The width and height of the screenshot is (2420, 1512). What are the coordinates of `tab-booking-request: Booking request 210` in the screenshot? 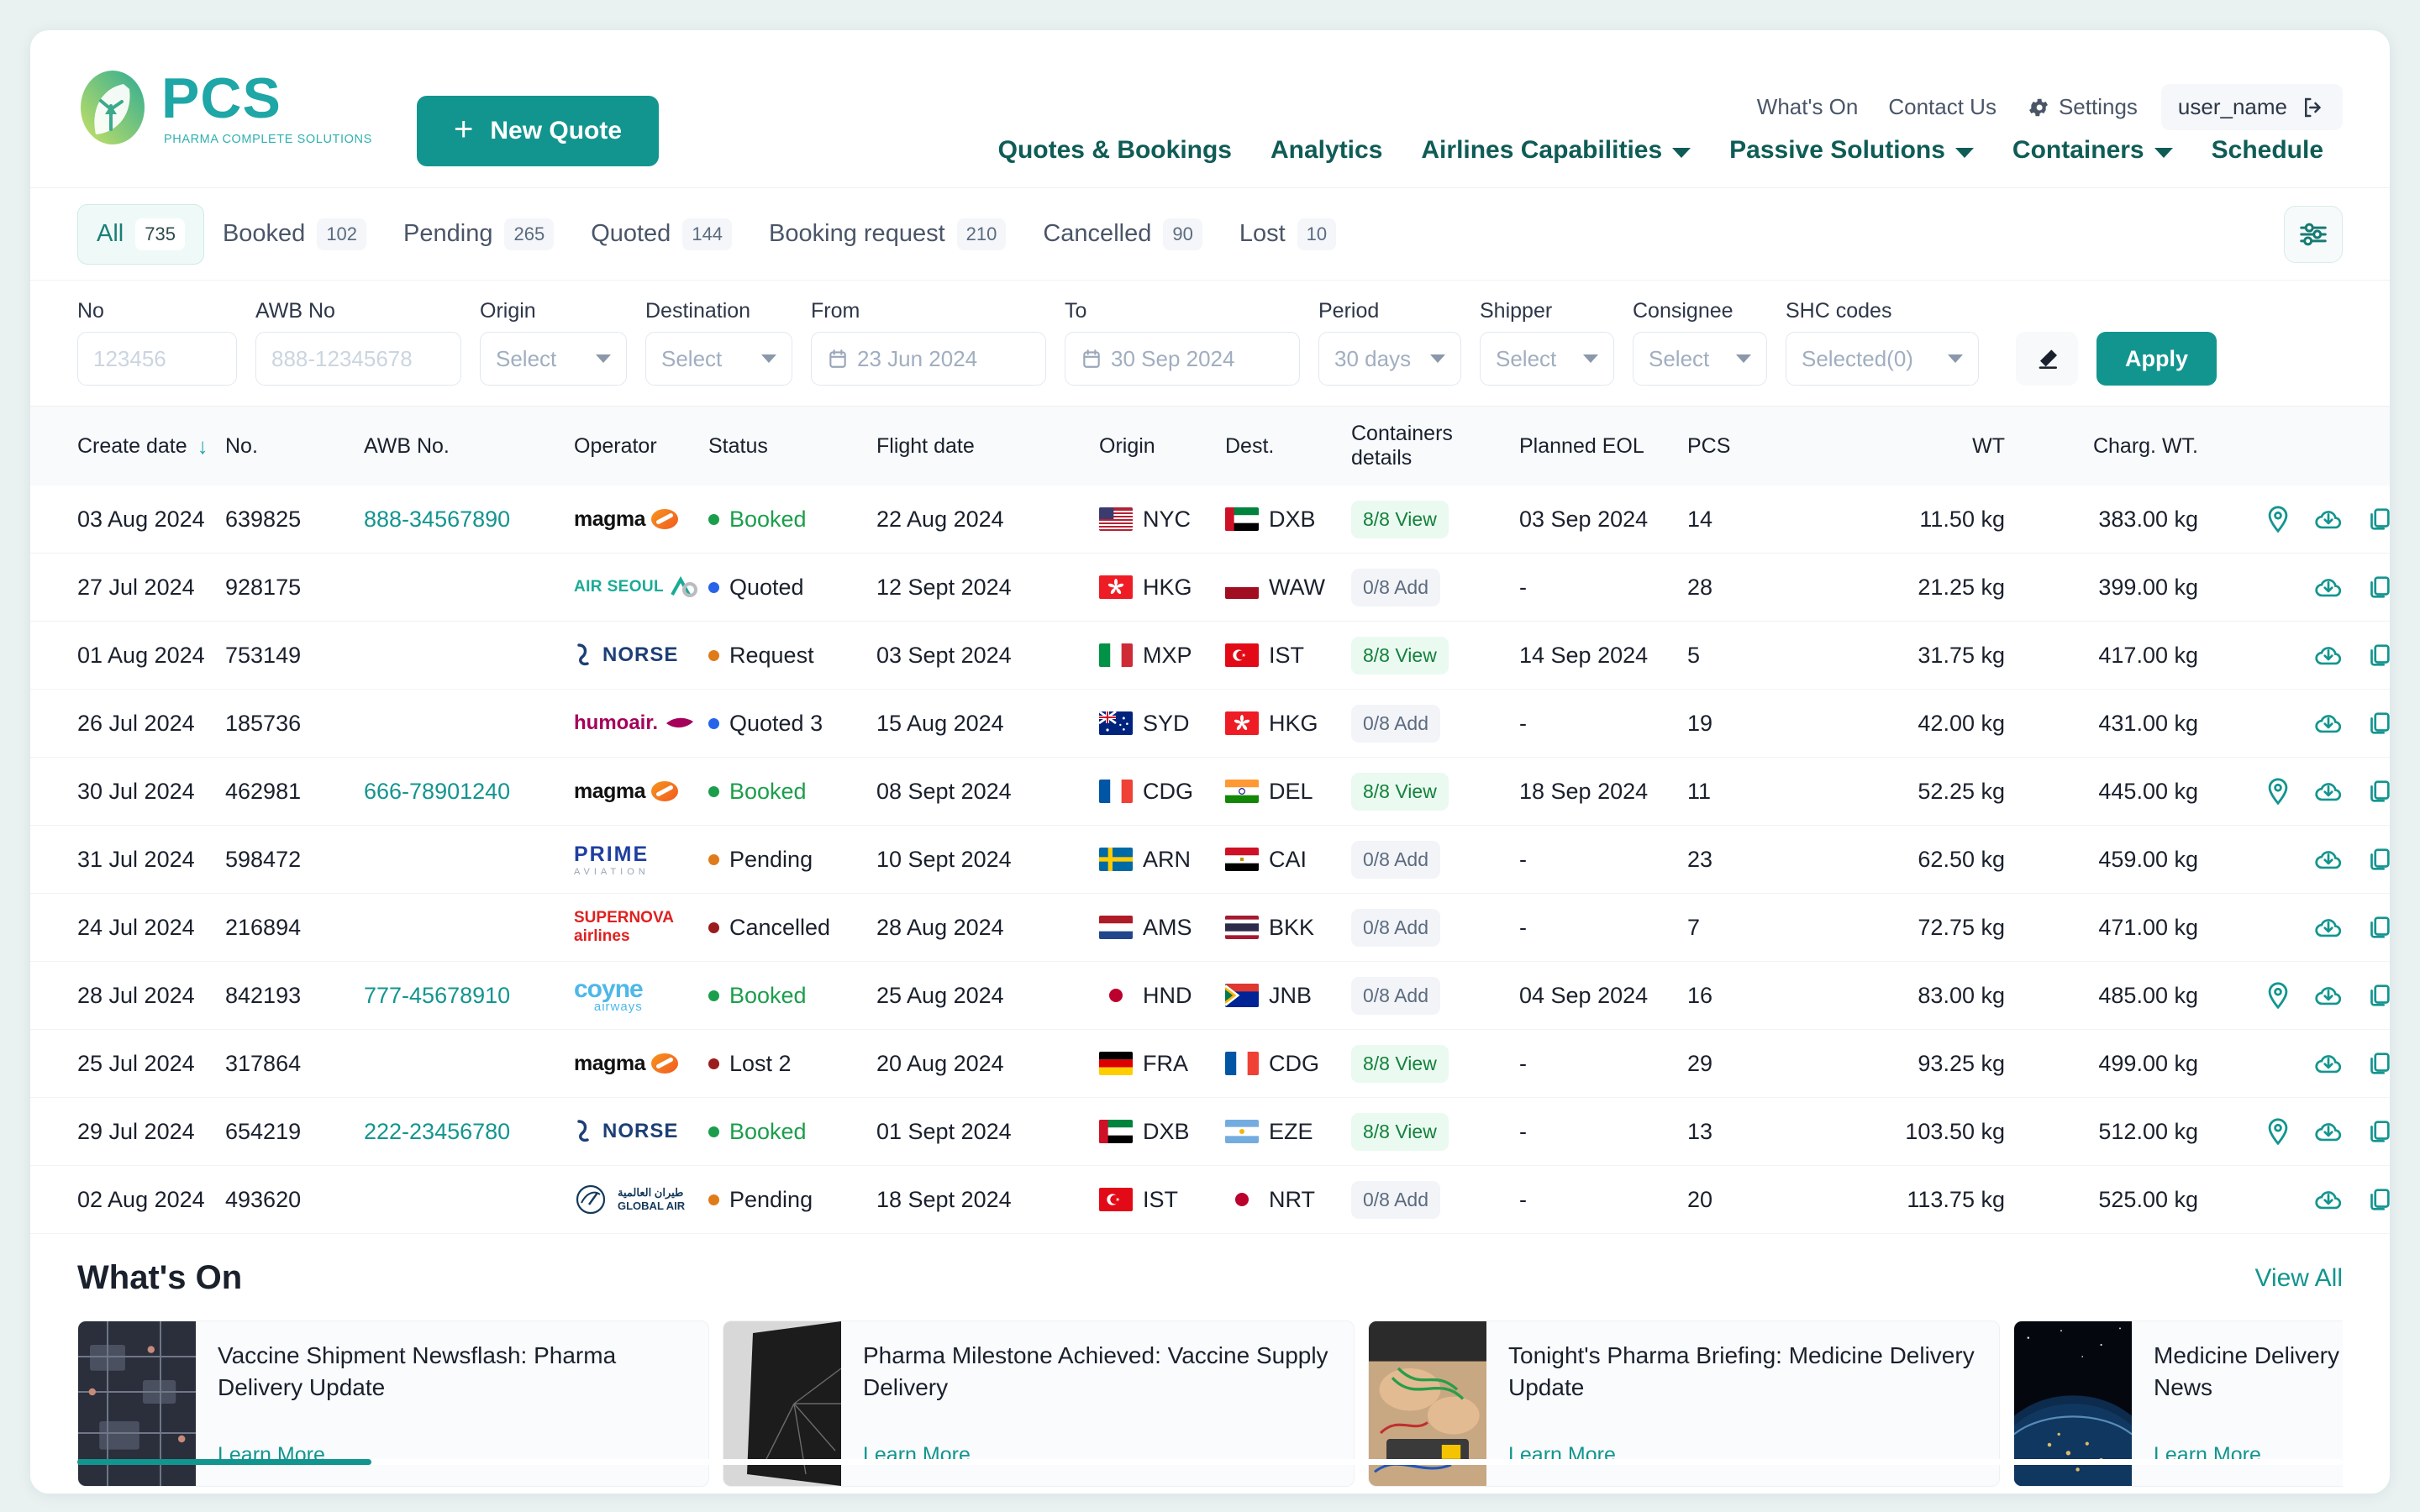 It's located at (887, 234).